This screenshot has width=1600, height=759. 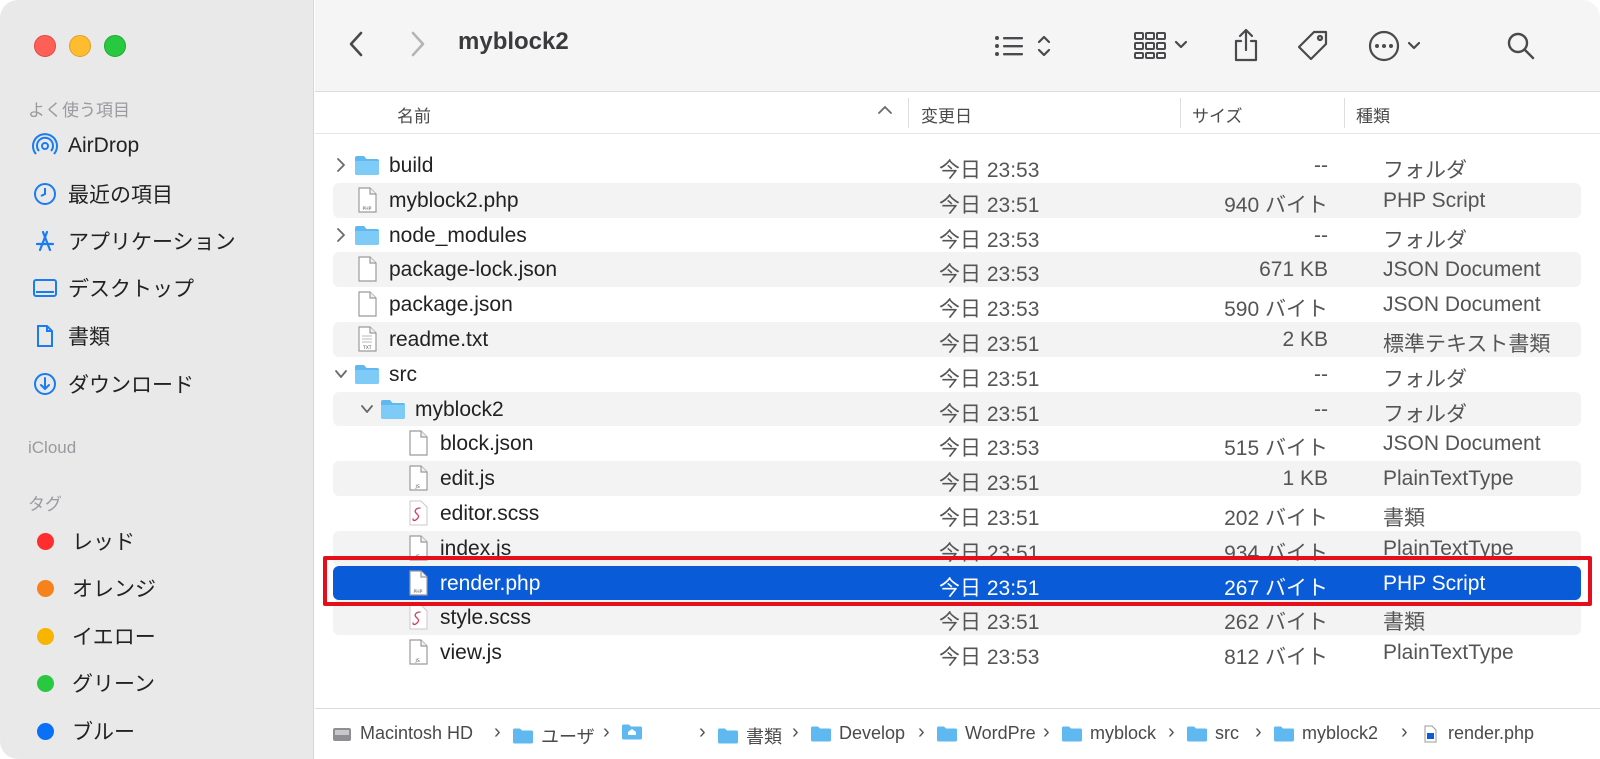 I want to click on file-size: 812 バイト, so click(x=1276, y=658).